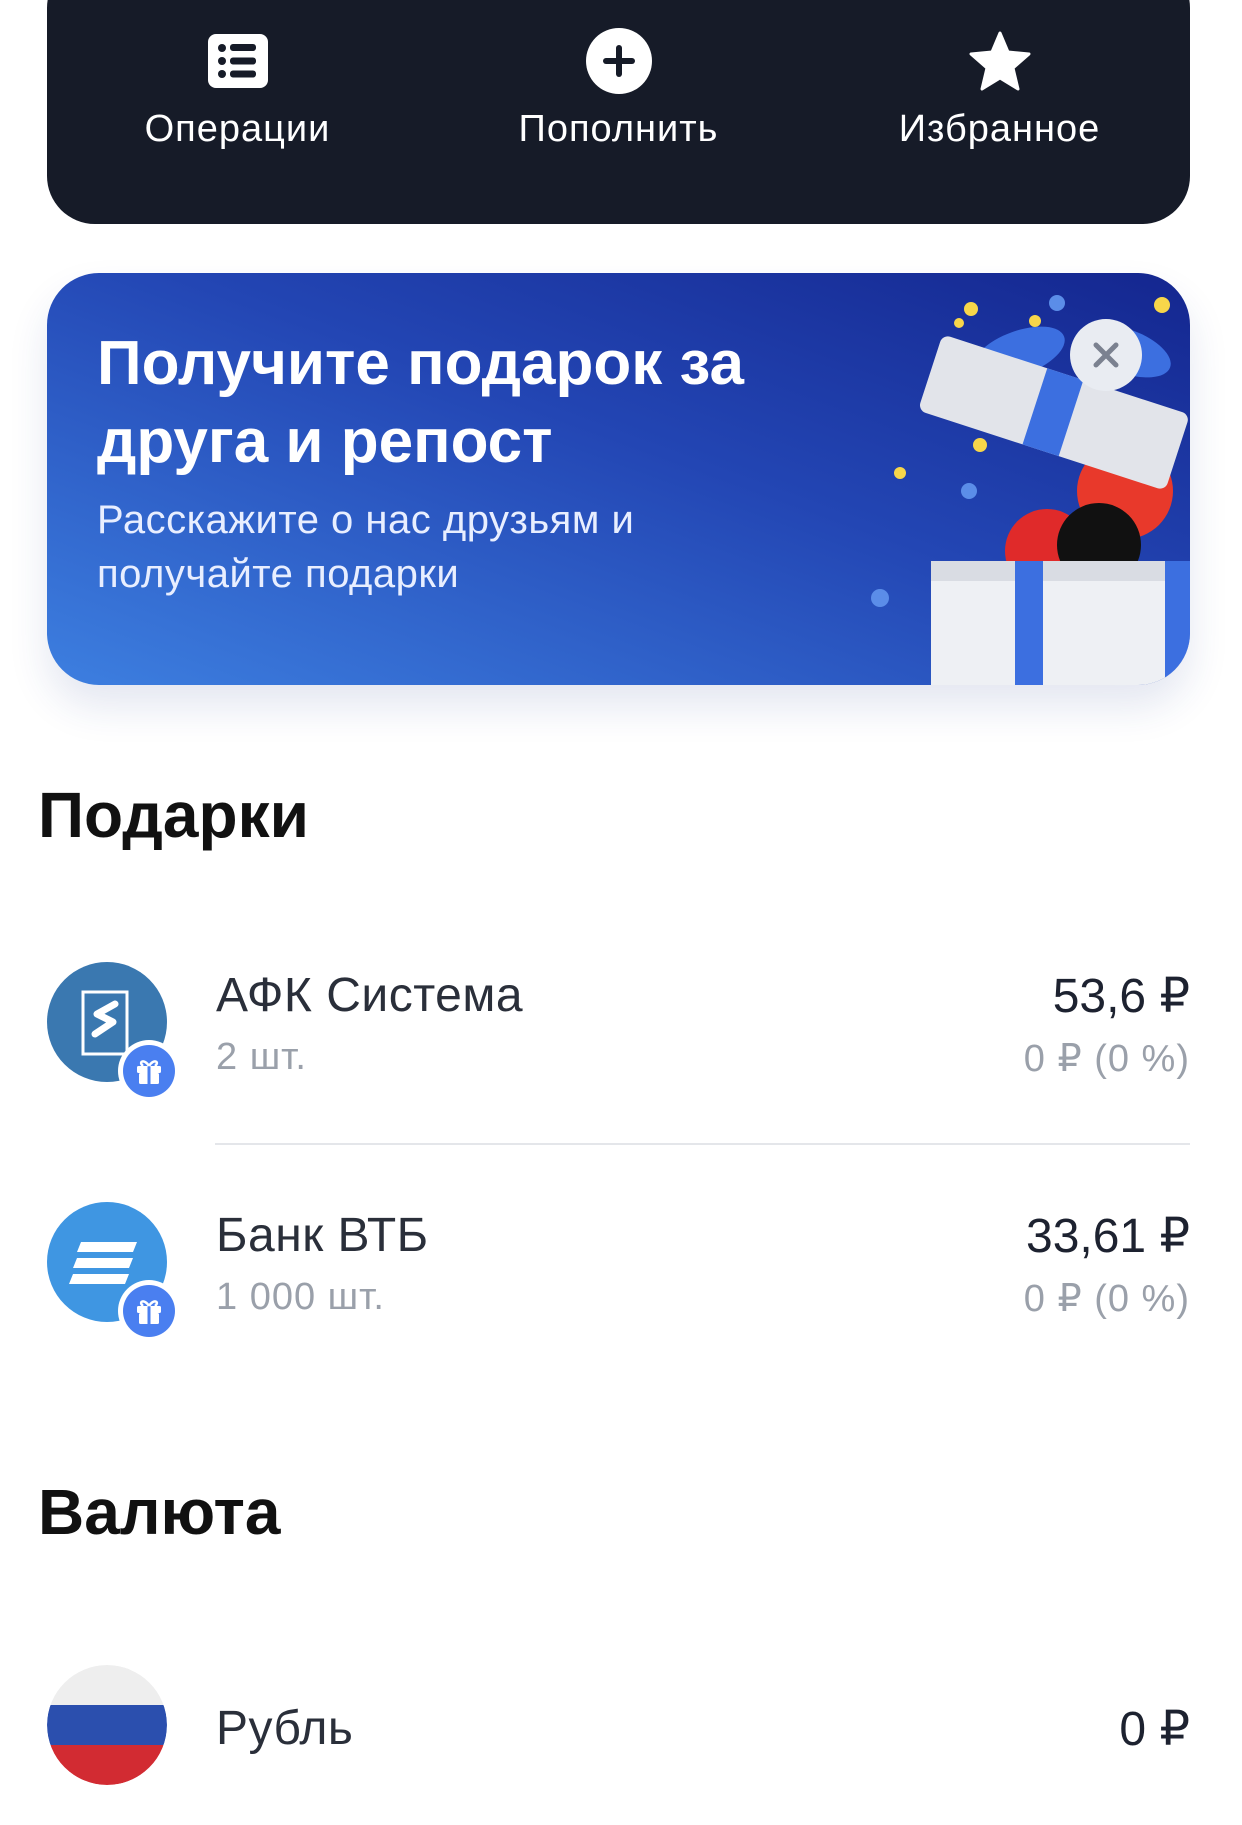 This screenshot has height=1825, width=1242. I want to click on list-item: Банк ВТБ 1 000 шт. 33,61 ₽ 0 ₽ (0 %), so click(621, 1282).